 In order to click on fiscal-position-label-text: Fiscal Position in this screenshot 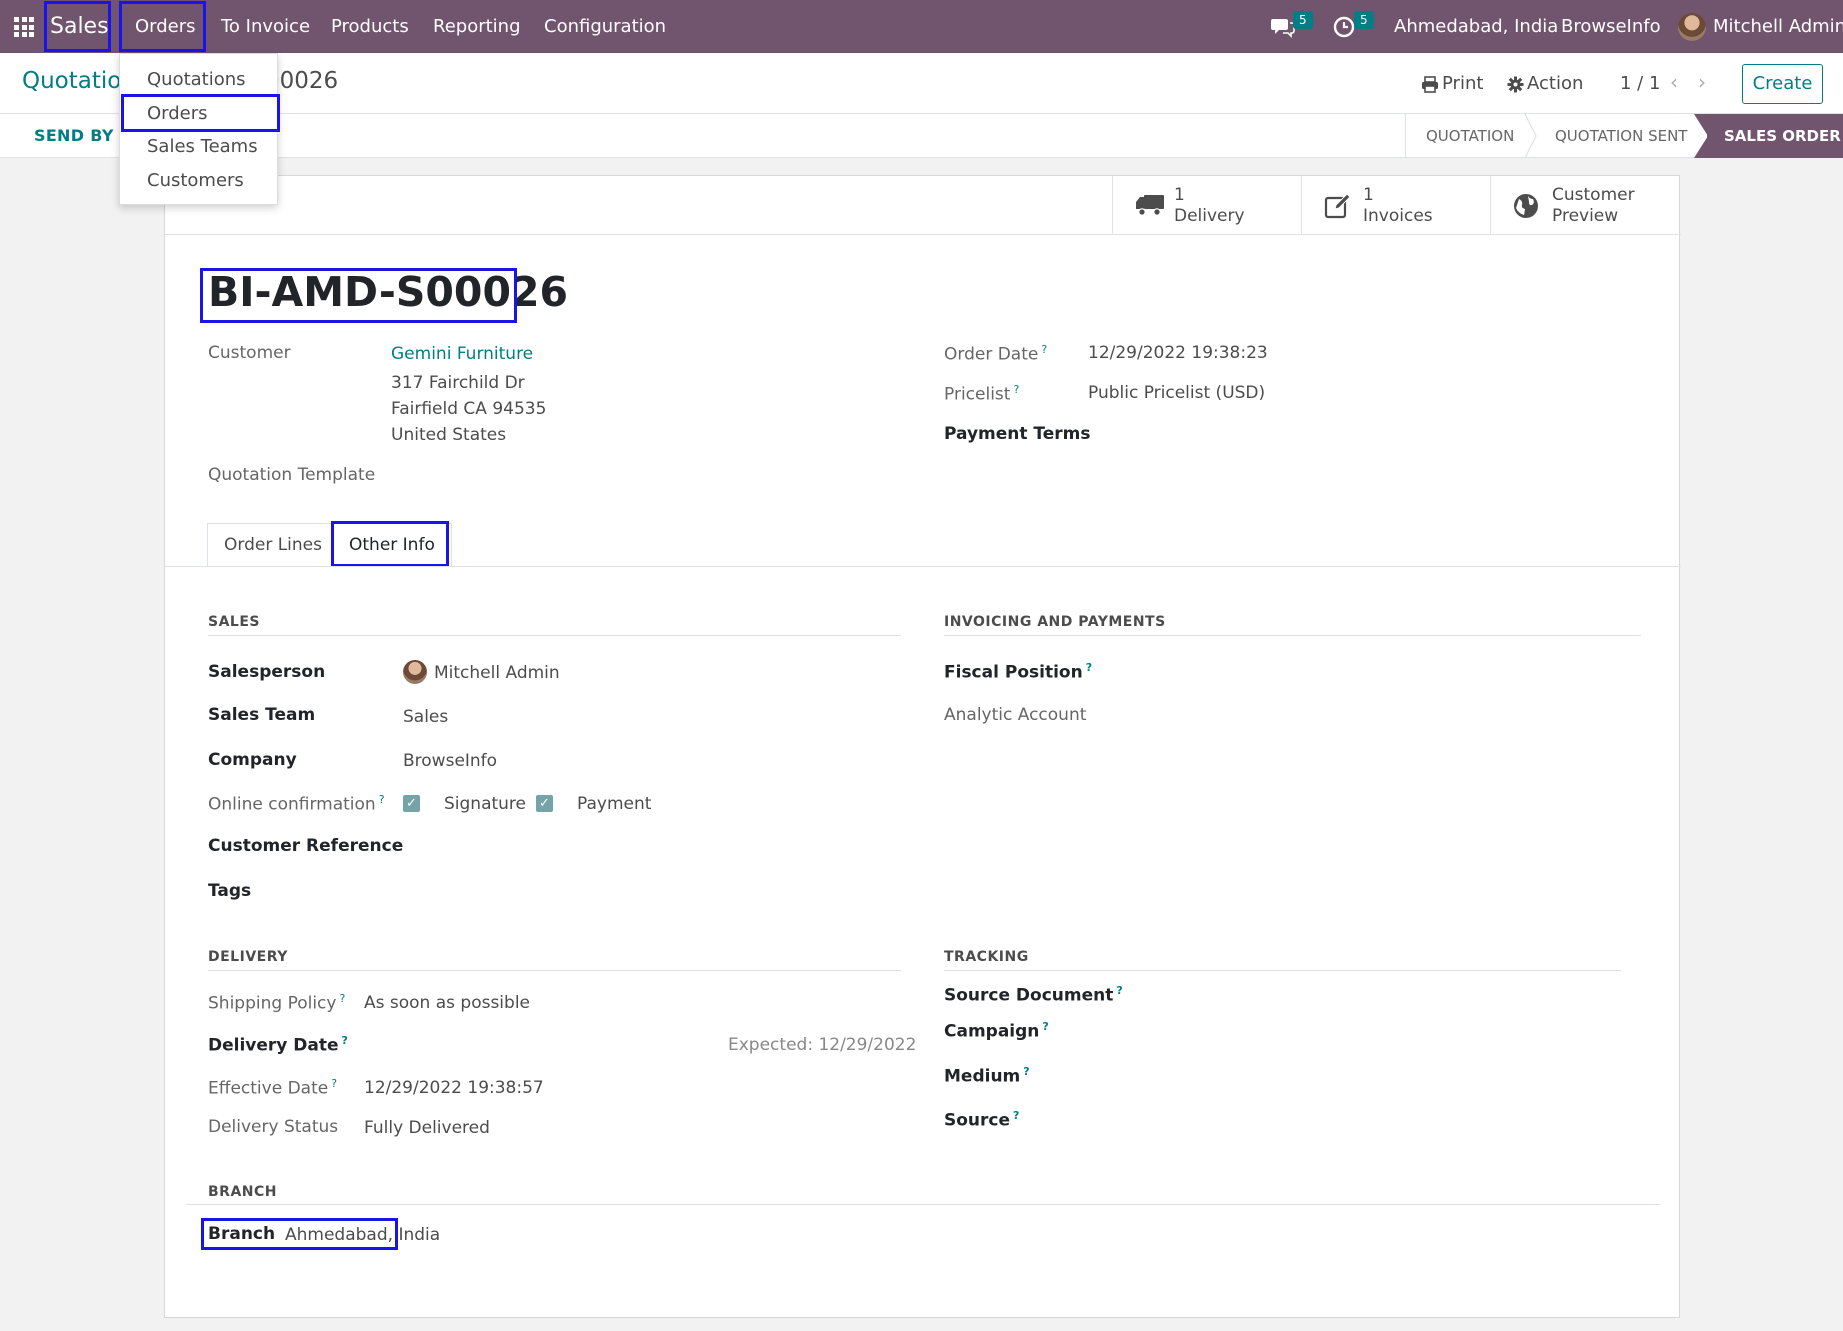, I will do `click(1013, 672)`.